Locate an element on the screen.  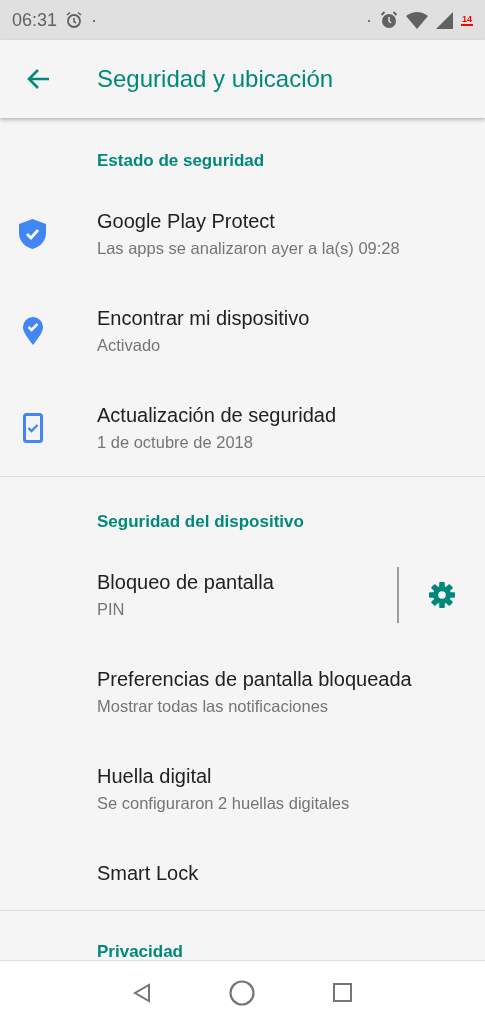
row-summary: PIN is located at coordinates (111, 609).